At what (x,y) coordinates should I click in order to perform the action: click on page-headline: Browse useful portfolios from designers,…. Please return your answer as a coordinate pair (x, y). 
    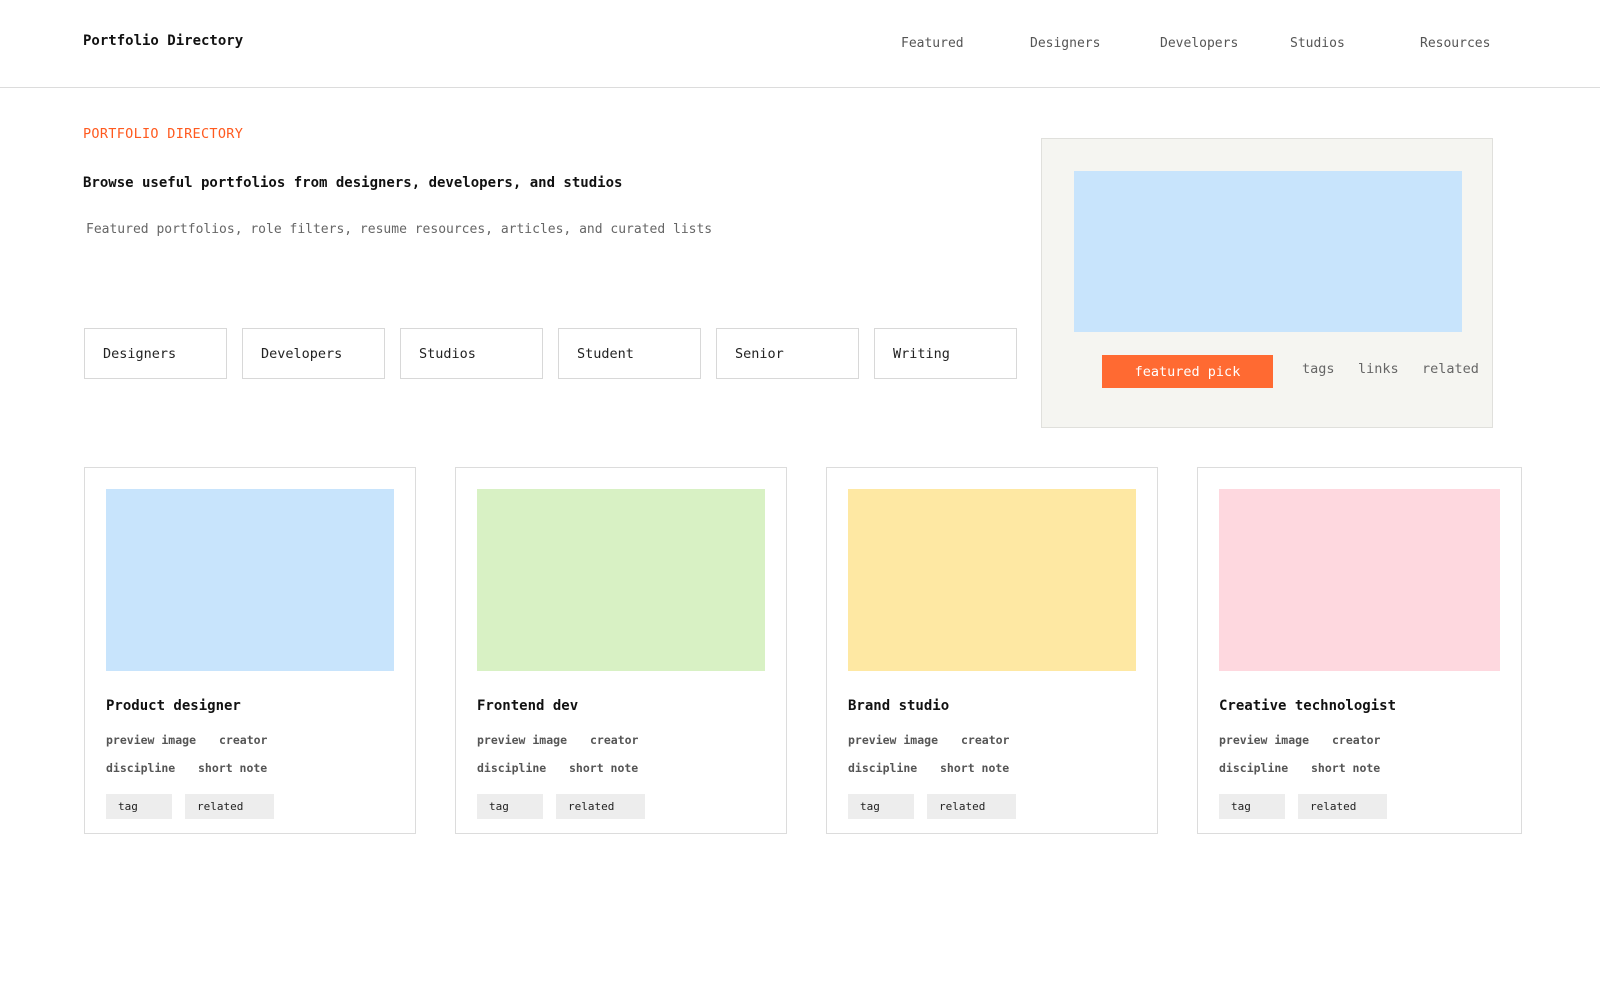
    Looking at the image, I should click on (353, 183).